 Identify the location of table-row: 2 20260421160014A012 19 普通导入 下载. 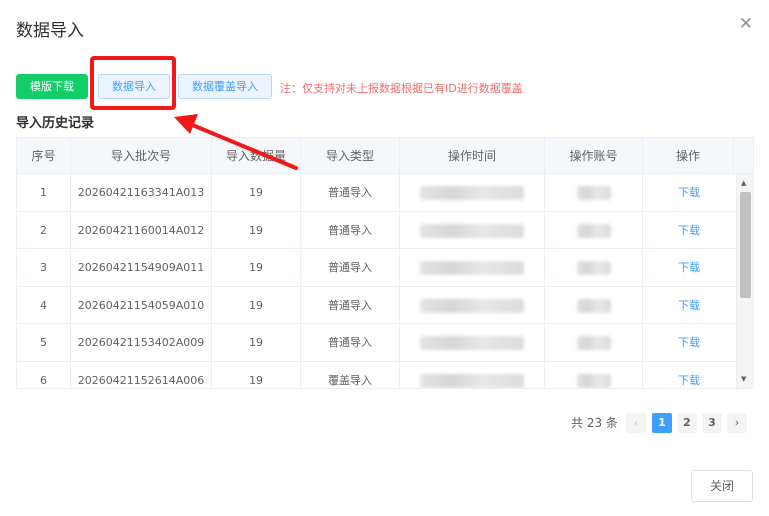
(377, 230).